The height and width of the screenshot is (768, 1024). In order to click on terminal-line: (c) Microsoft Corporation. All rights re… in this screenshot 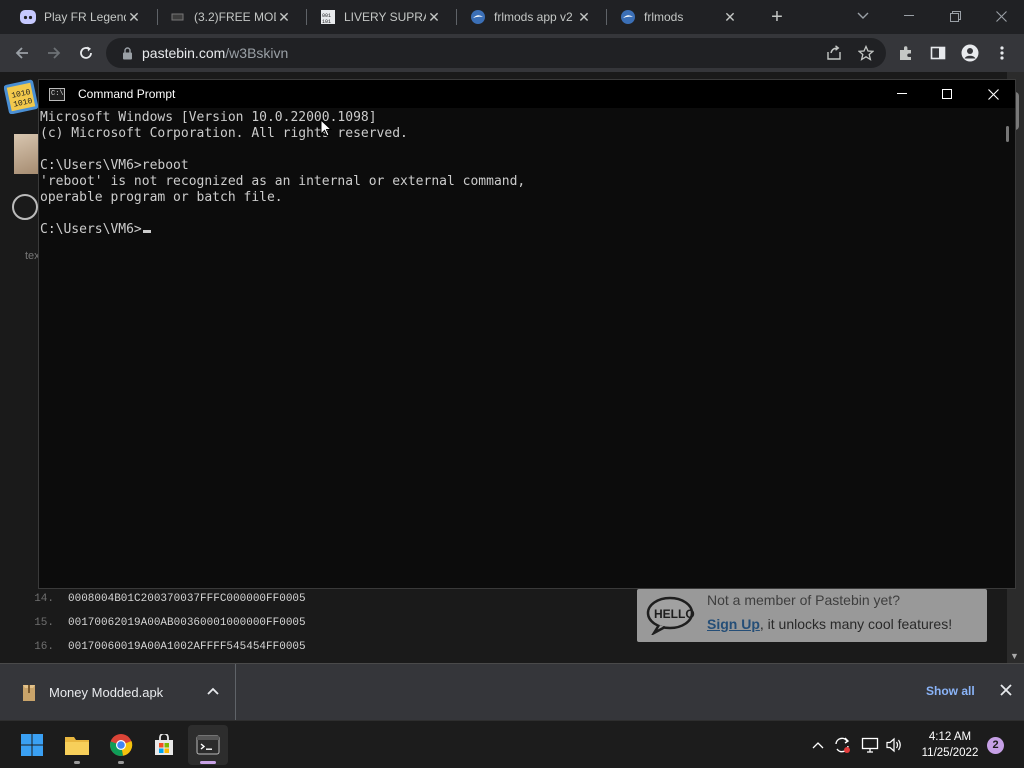, I will do `click(224, 133)`.